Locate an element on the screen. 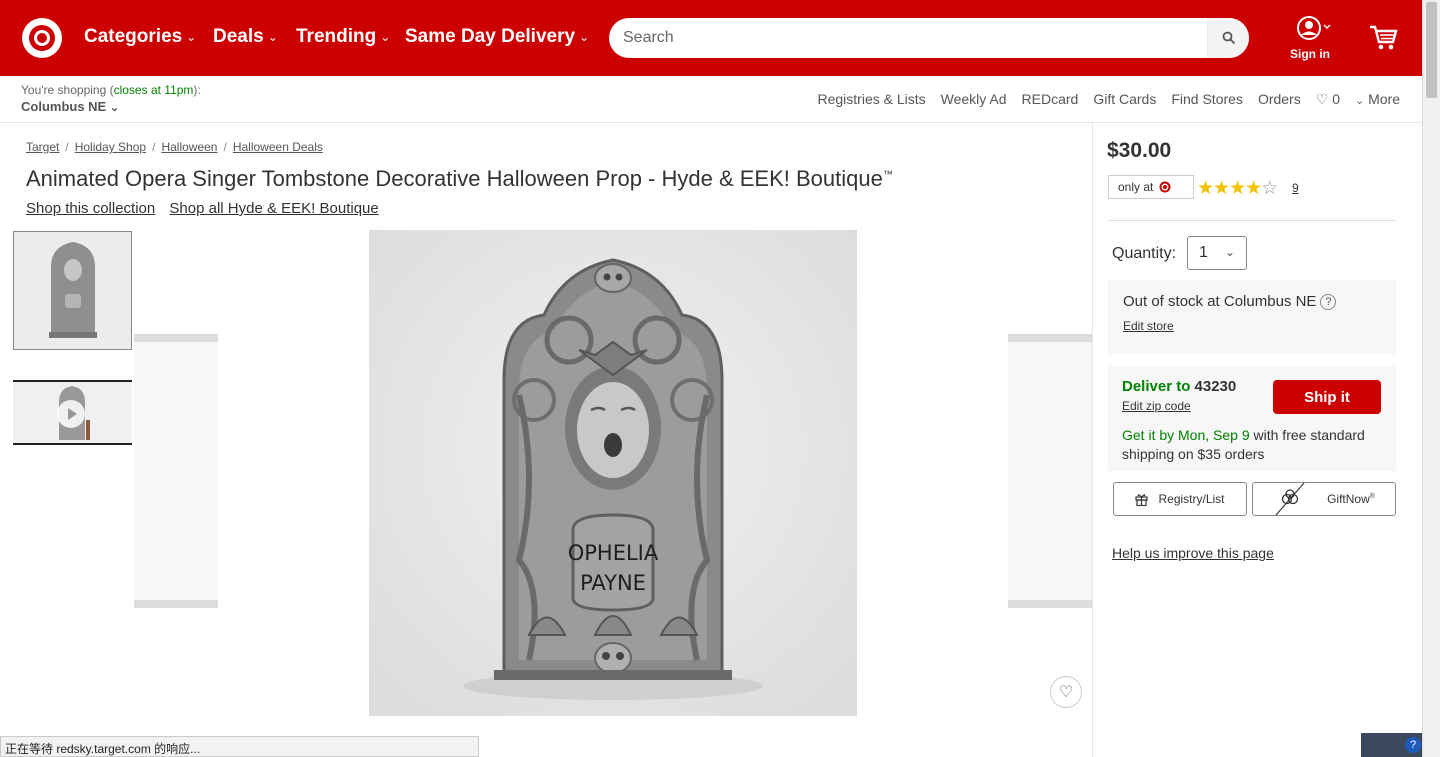 The width and height of the screenshot is (1440, 757). cart-icon is located at coordinates (1384, 37).